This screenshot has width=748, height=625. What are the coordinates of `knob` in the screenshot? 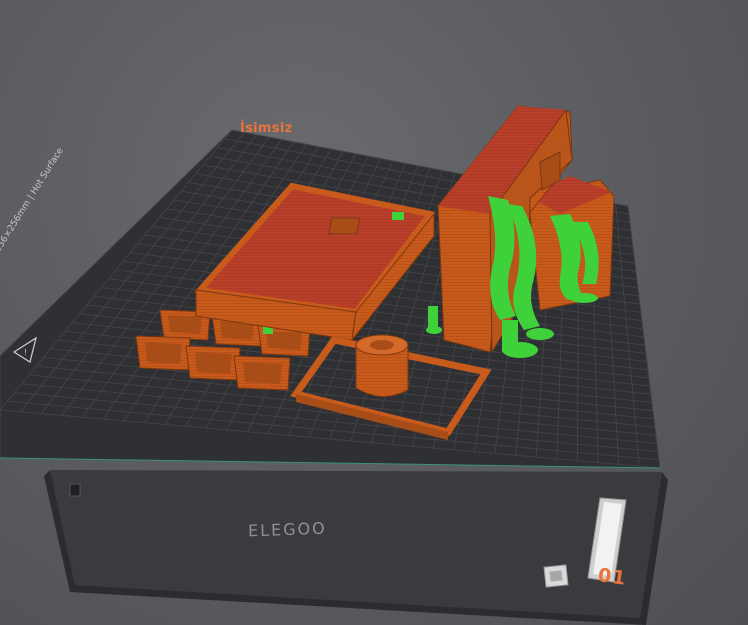 It's located at (382, 365).